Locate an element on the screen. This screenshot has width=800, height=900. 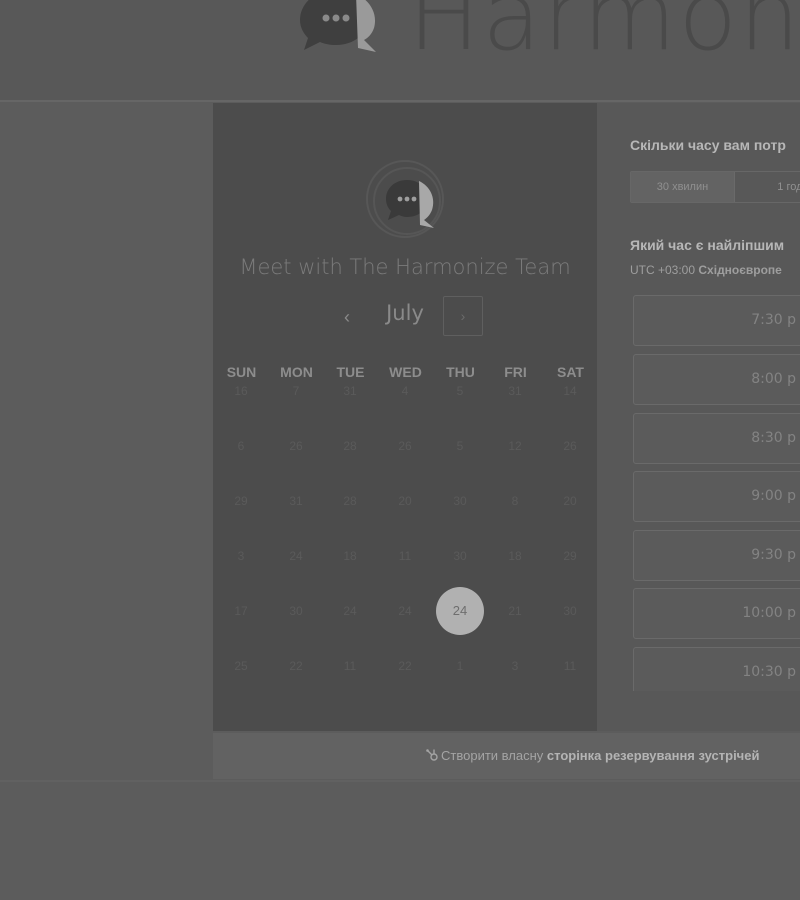
timezone-name: Східноєвропе is located at coordinates (740, 270).